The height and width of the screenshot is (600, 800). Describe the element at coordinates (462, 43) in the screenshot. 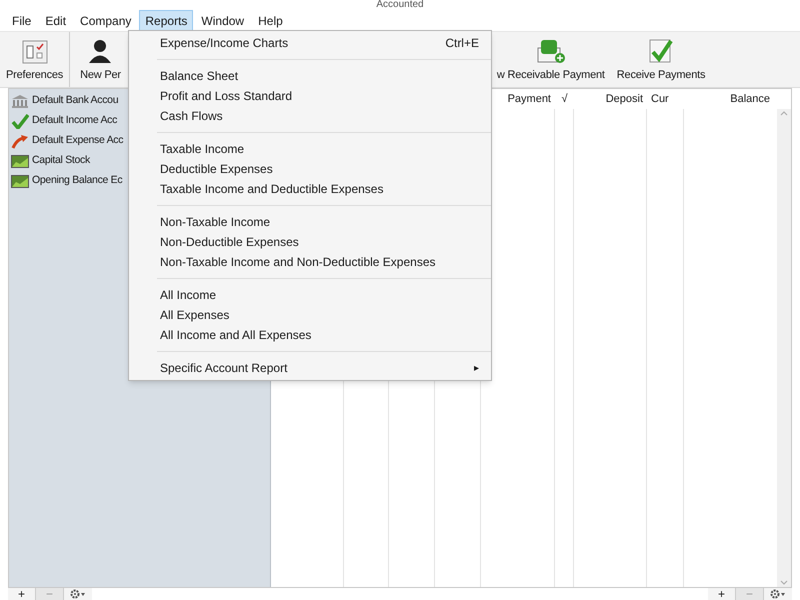

I see `shortcut-text: Ctrl+E` at that location.